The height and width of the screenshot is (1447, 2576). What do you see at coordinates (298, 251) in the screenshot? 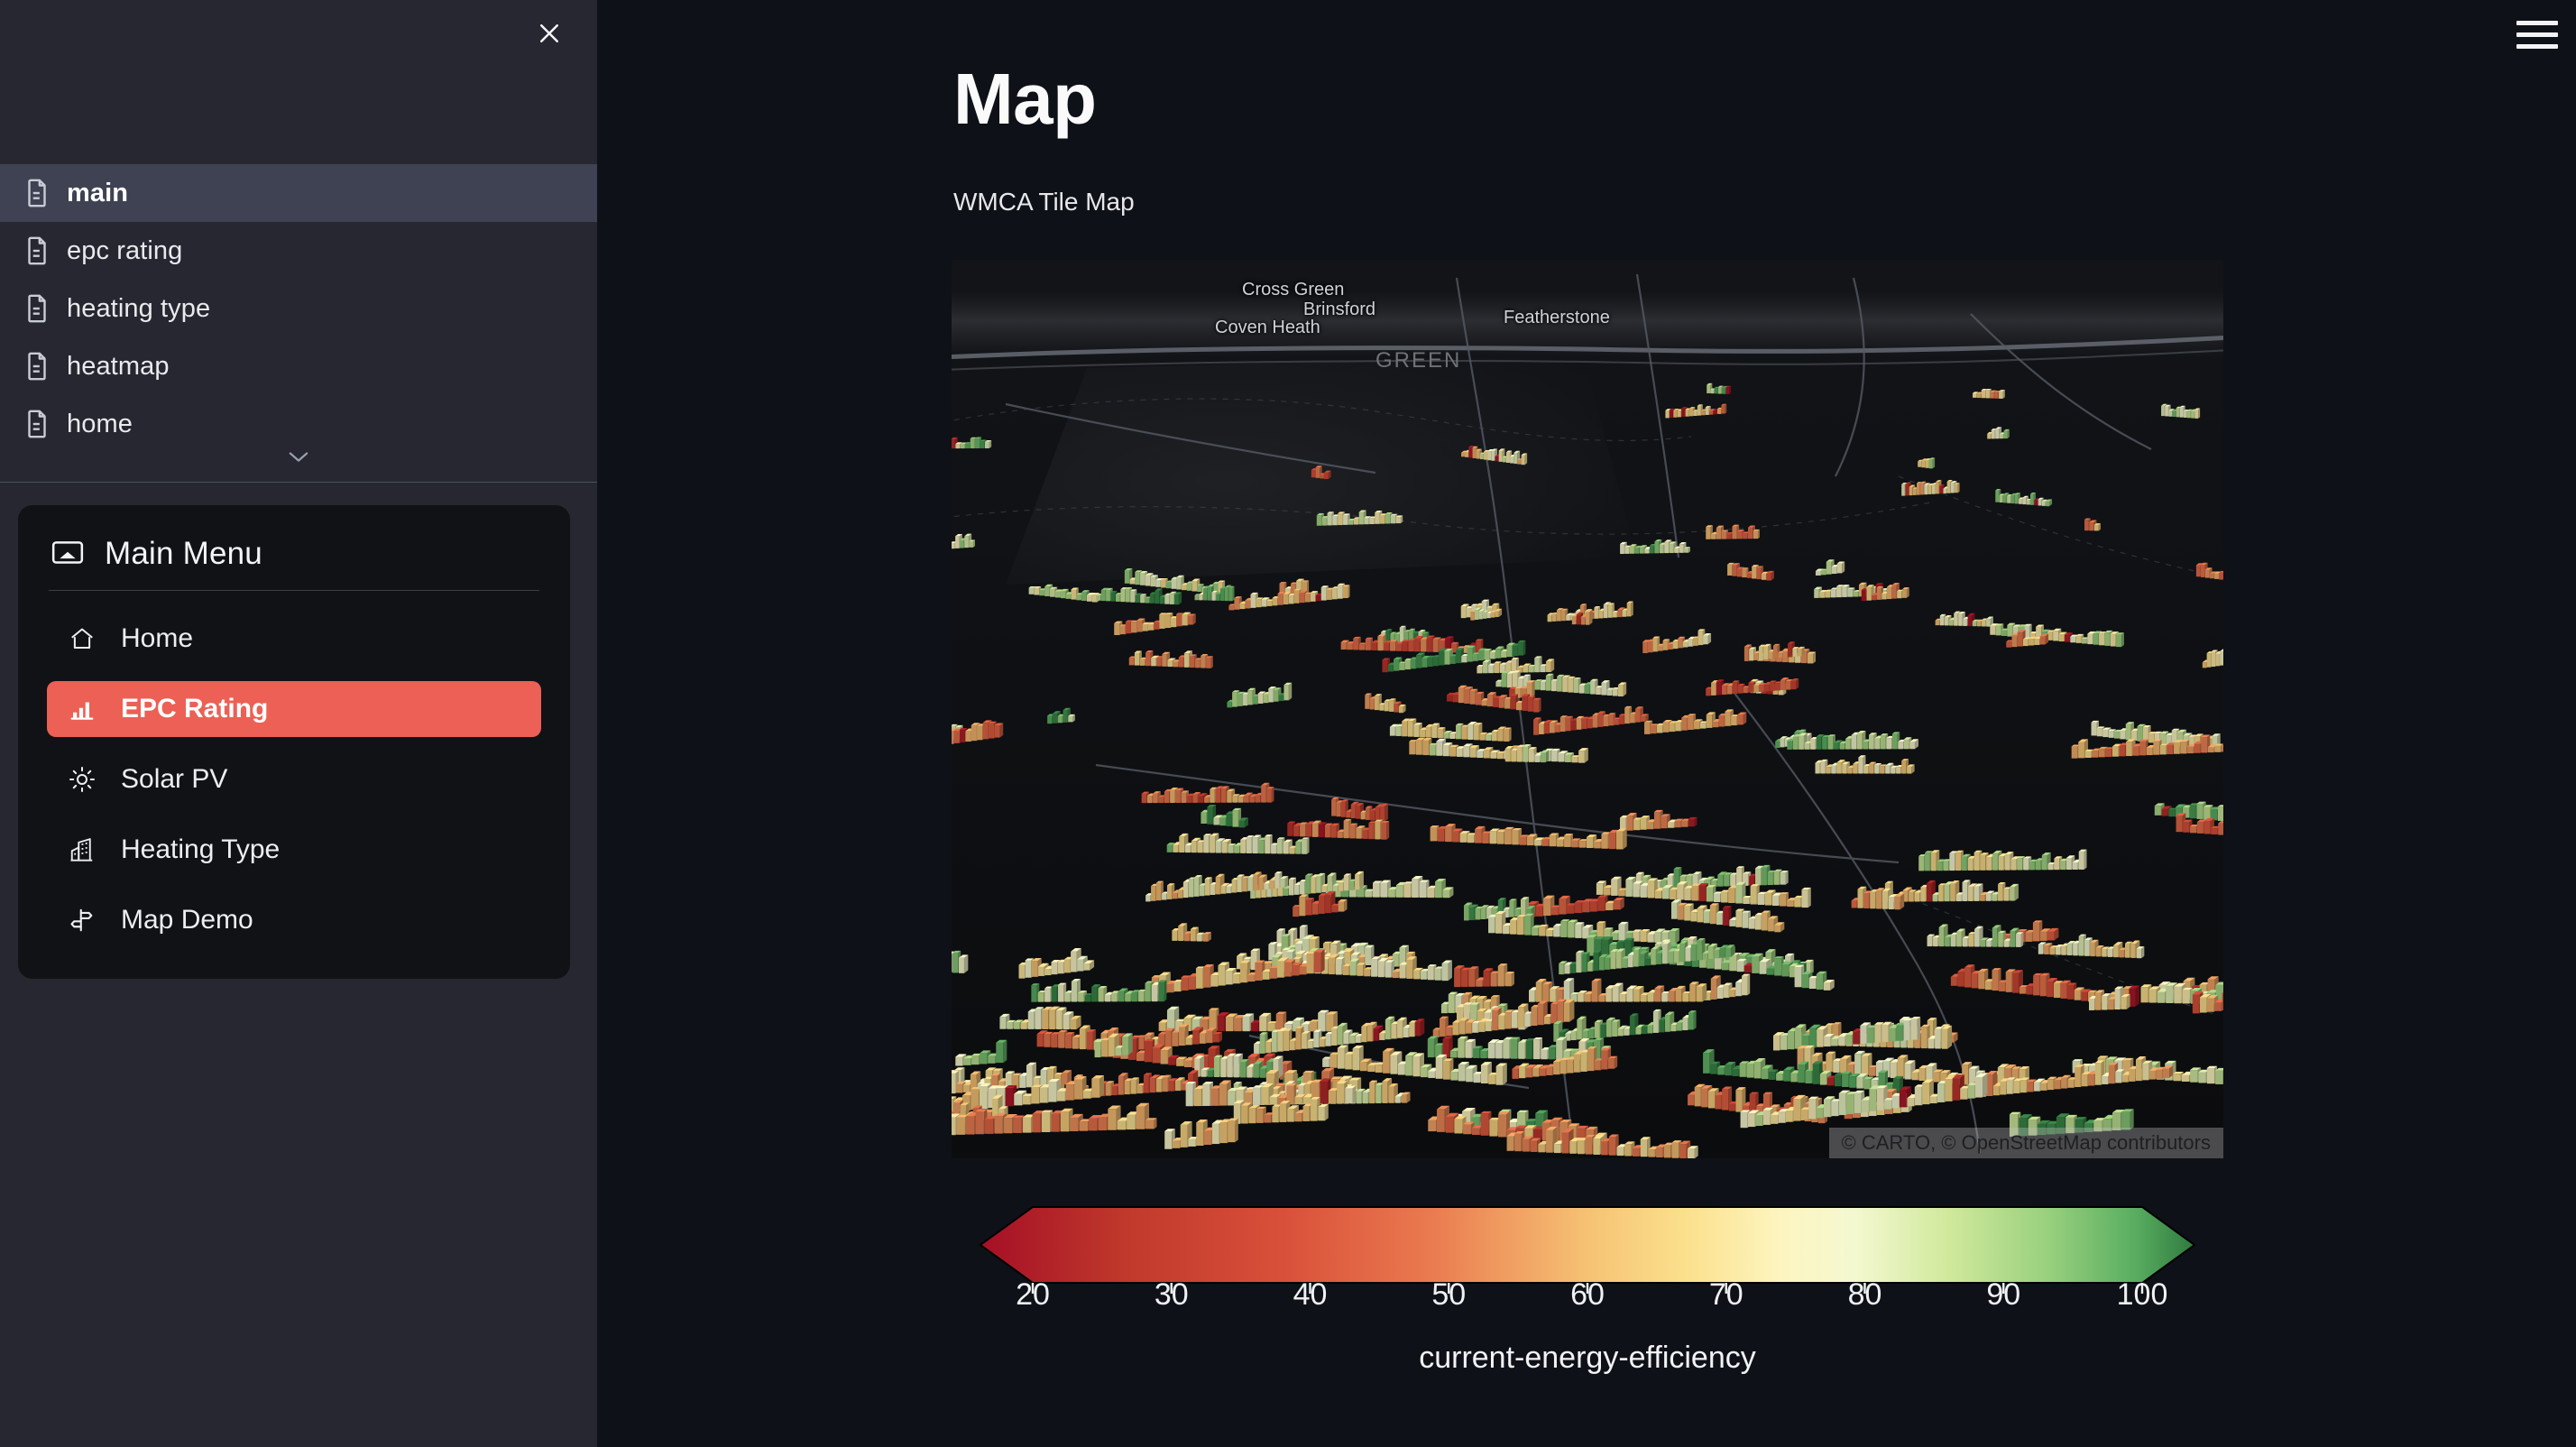
I see `sidebar-item-epc-rating: epc rating` at bounding box center [298, 251].